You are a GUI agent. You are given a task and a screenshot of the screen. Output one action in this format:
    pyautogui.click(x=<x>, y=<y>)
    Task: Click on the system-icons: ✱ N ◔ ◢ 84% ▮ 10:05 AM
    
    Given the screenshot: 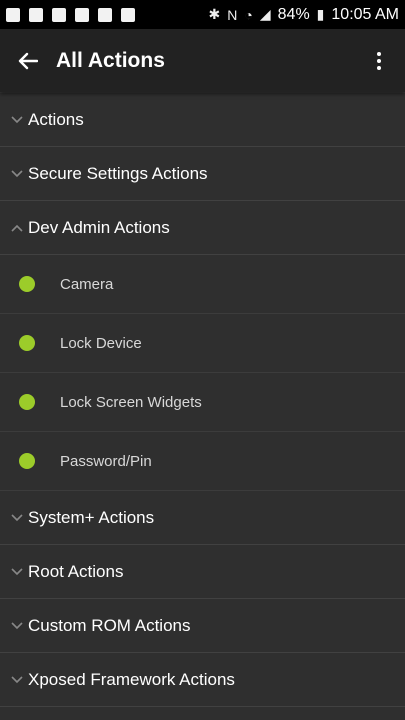 What is the action you would take?
    pyautogui.click(x=304, y=15)
    